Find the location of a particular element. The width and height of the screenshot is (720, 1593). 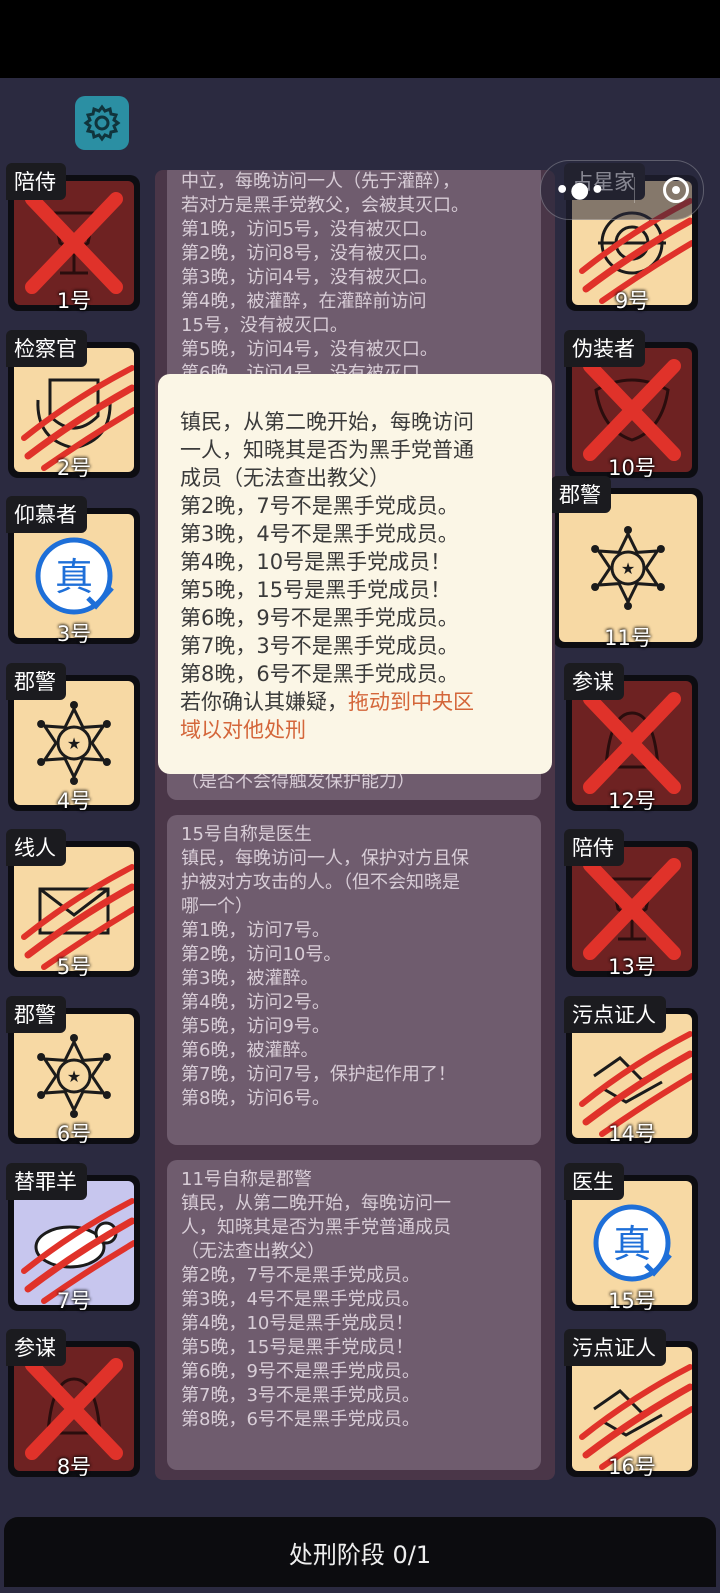

log-line: 镇民，从第二晚开始，每晚访问一 is located at coordinates (316, 1203).